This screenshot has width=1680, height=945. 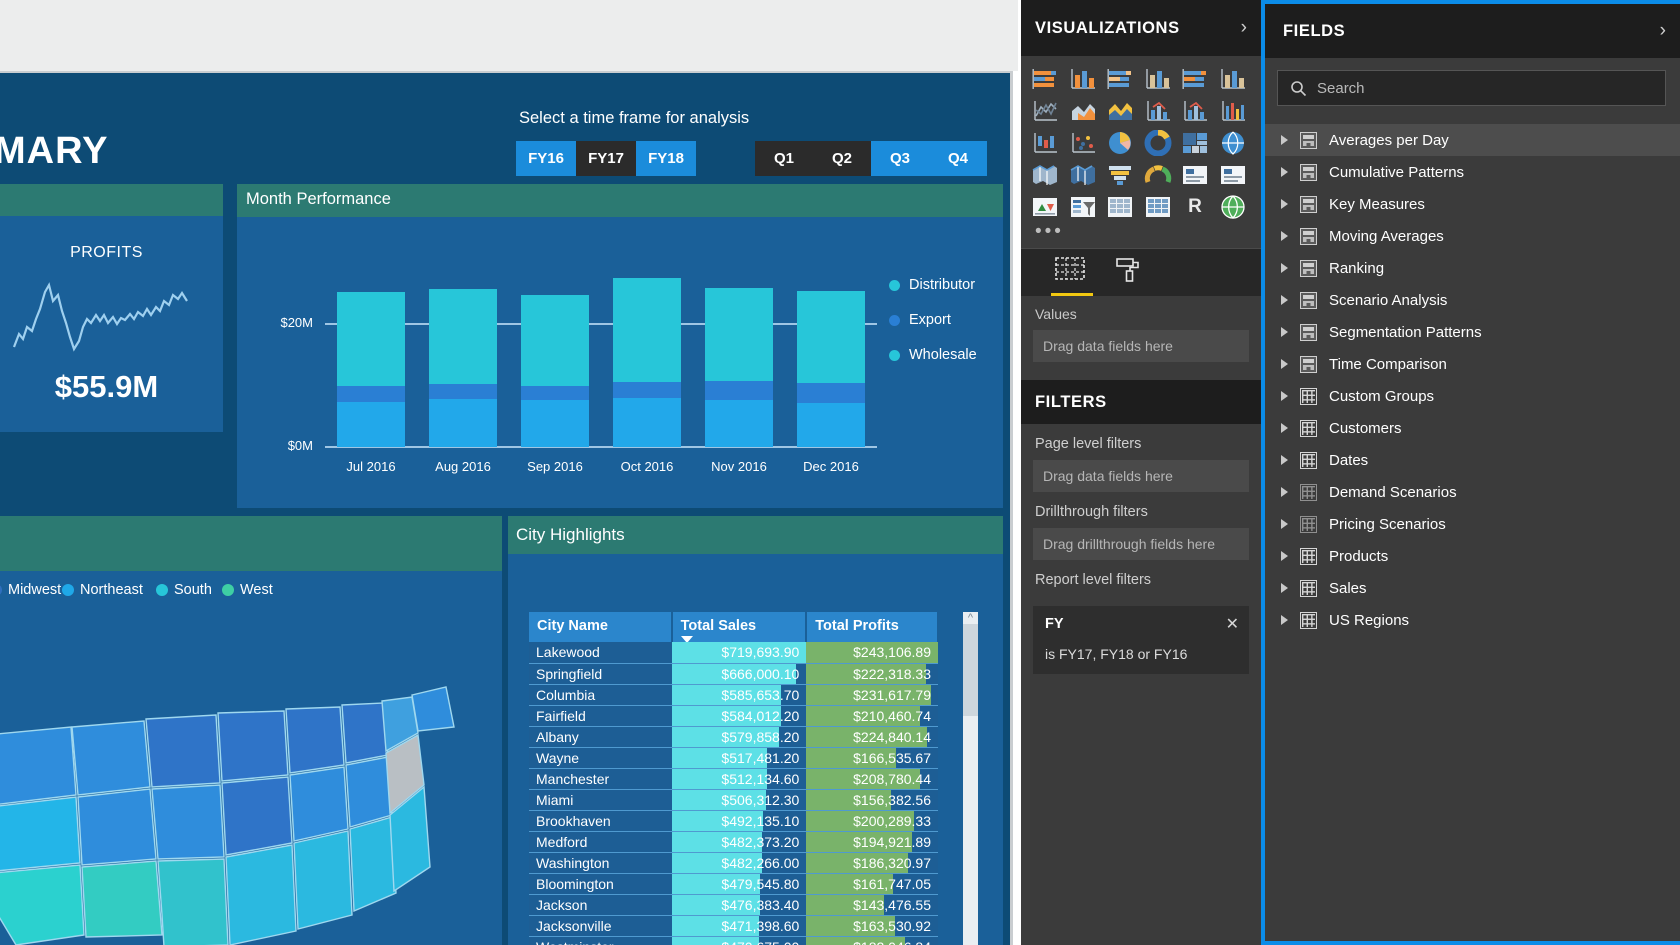 I want to click on clustered-column-chart-icon, so click(x=1158, y=79).